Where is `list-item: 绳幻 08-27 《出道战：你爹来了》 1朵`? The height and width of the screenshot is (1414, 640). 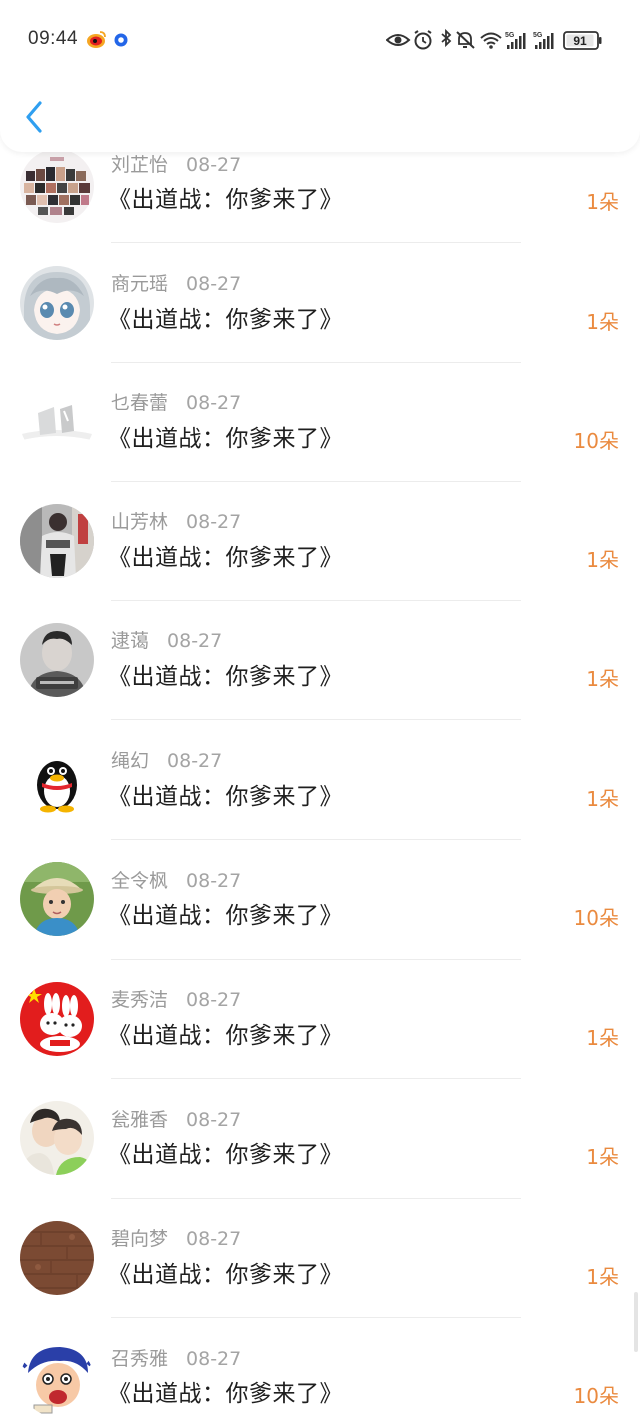
list-item: 绳幻 08-27 《出道战：你爹来了》 1朵 is located at coordinates (320, 791).